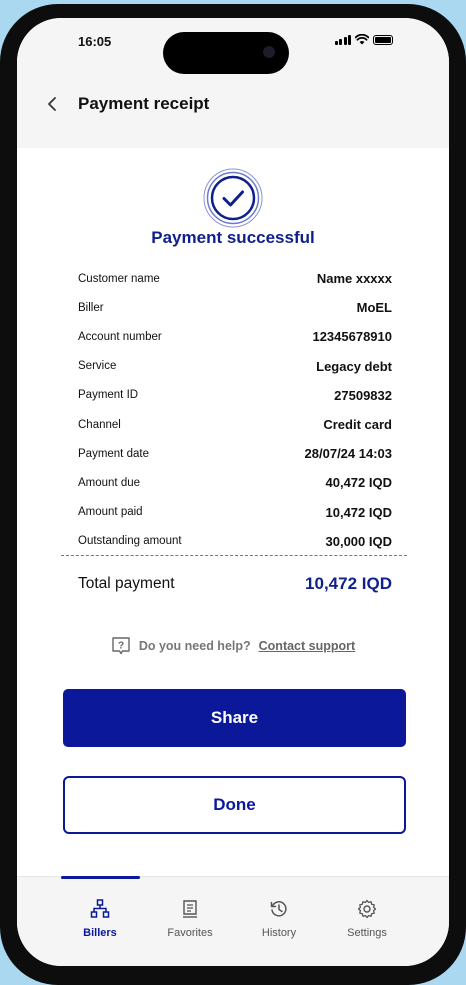 The width and height of the screenshot is (466, 985). I want to click on contact-support-link: Contact support, so click(307, 646).